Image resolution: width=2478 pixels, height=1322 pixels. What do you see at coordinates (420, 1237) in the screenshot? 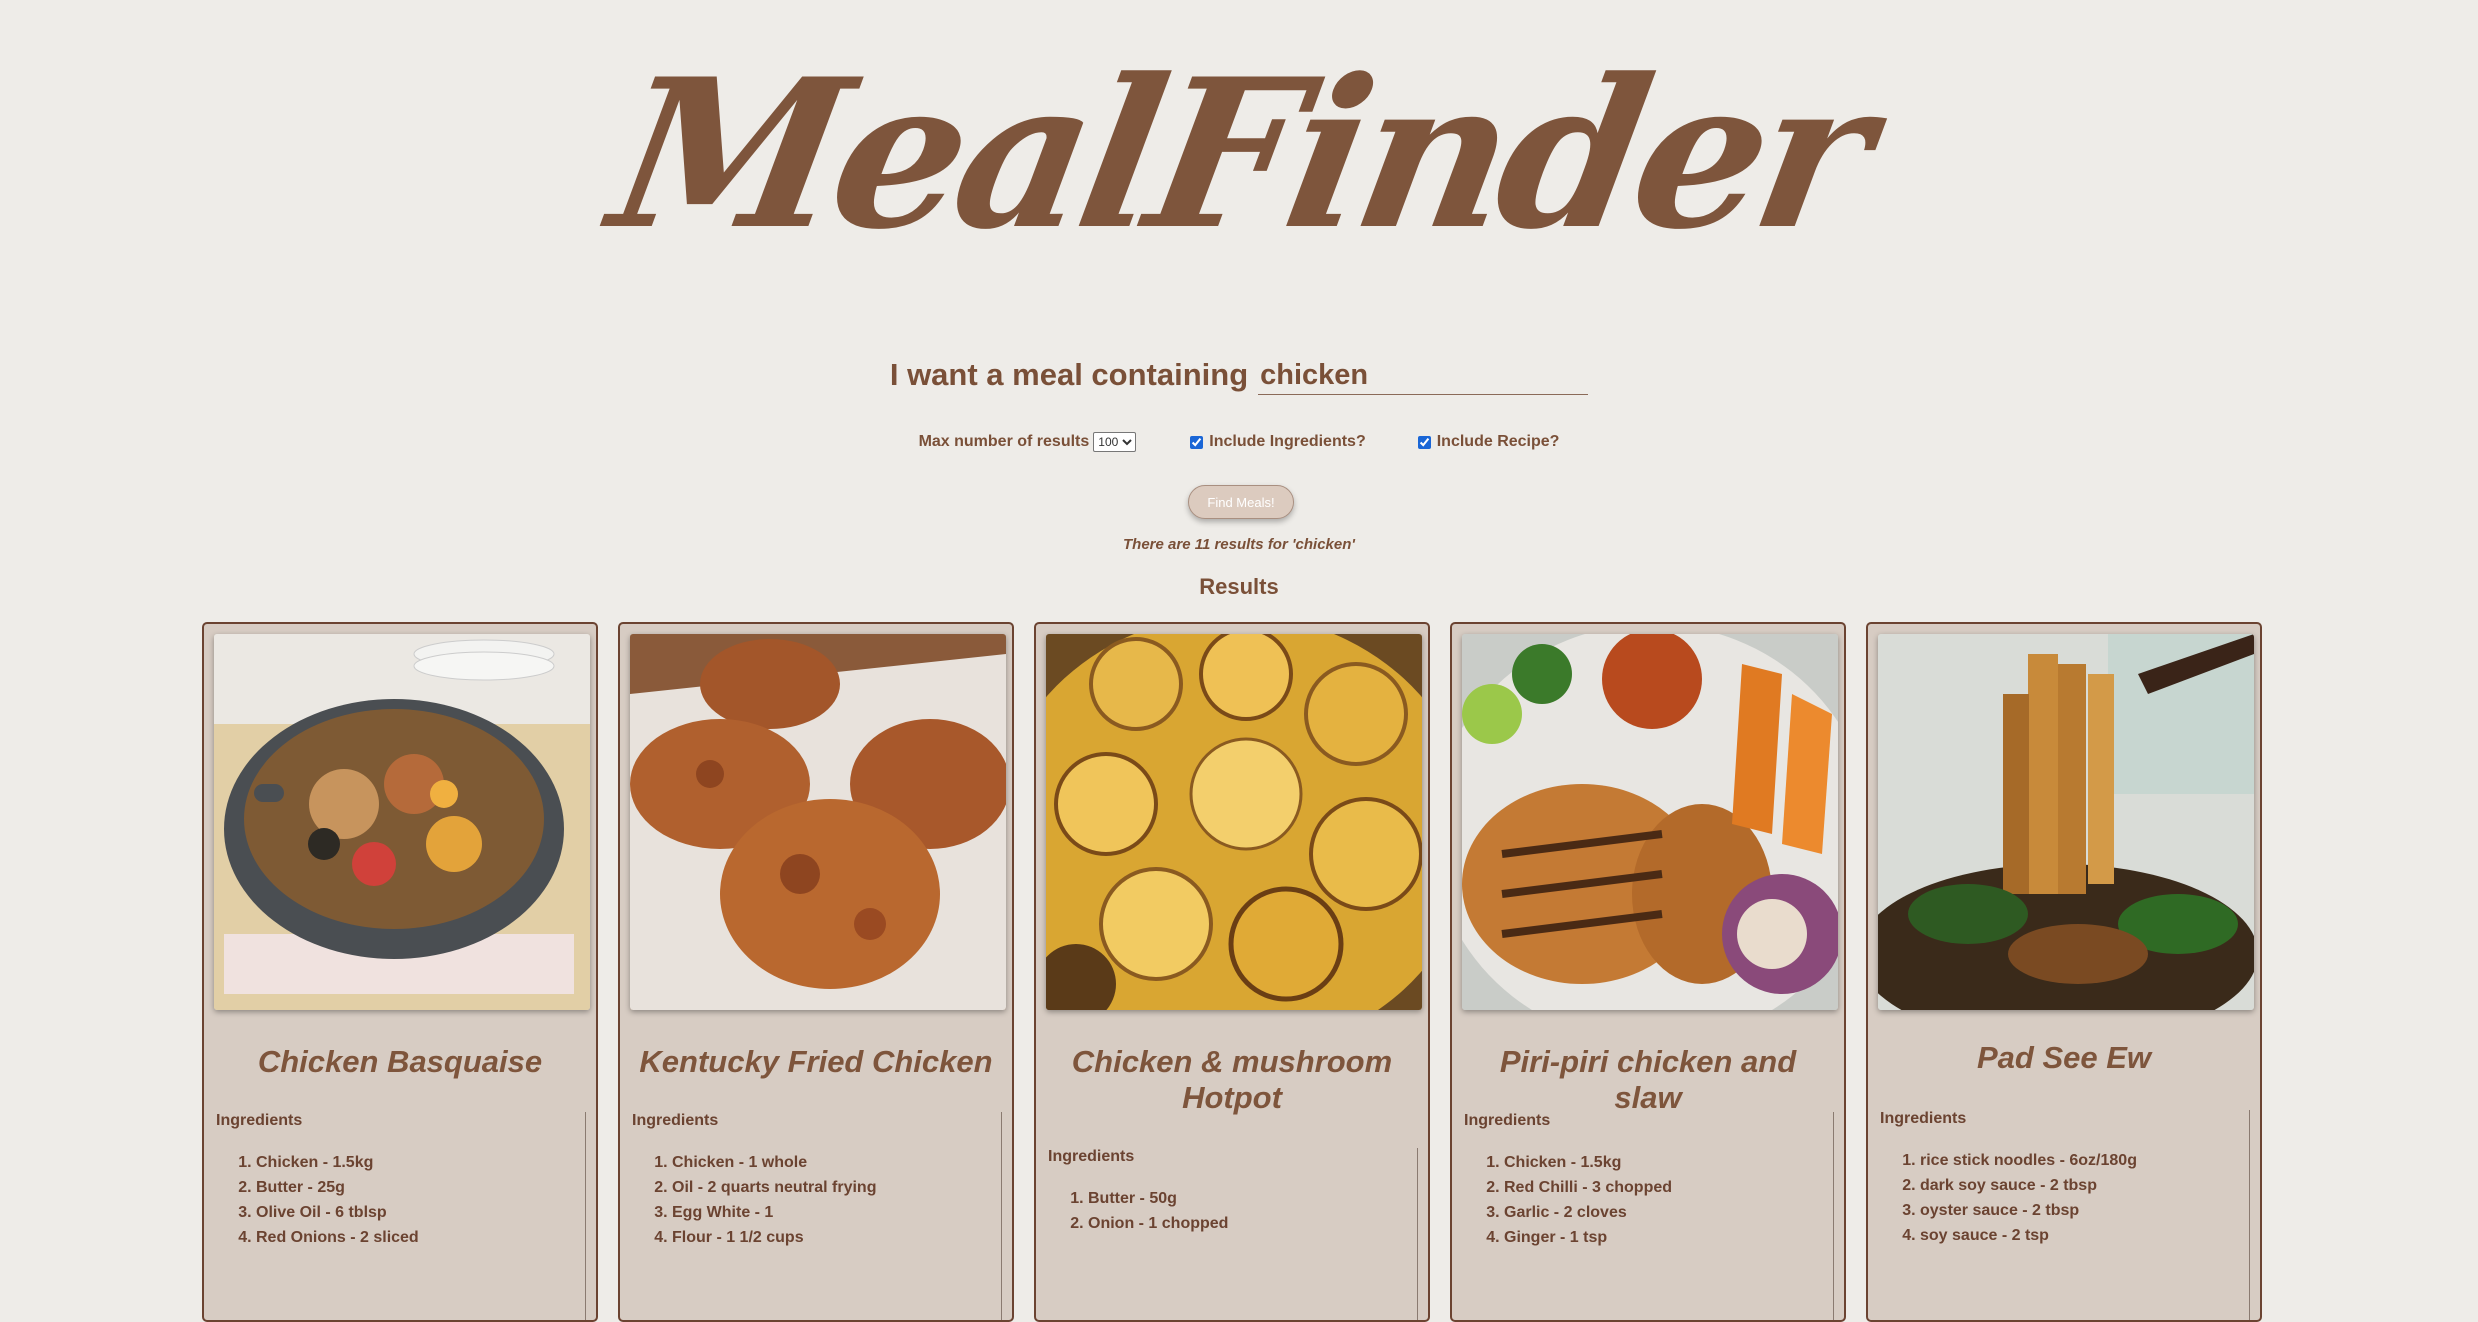
I see `ingredient-item: Red Onions - 2 sliced` at bounding box center [420, 1237].